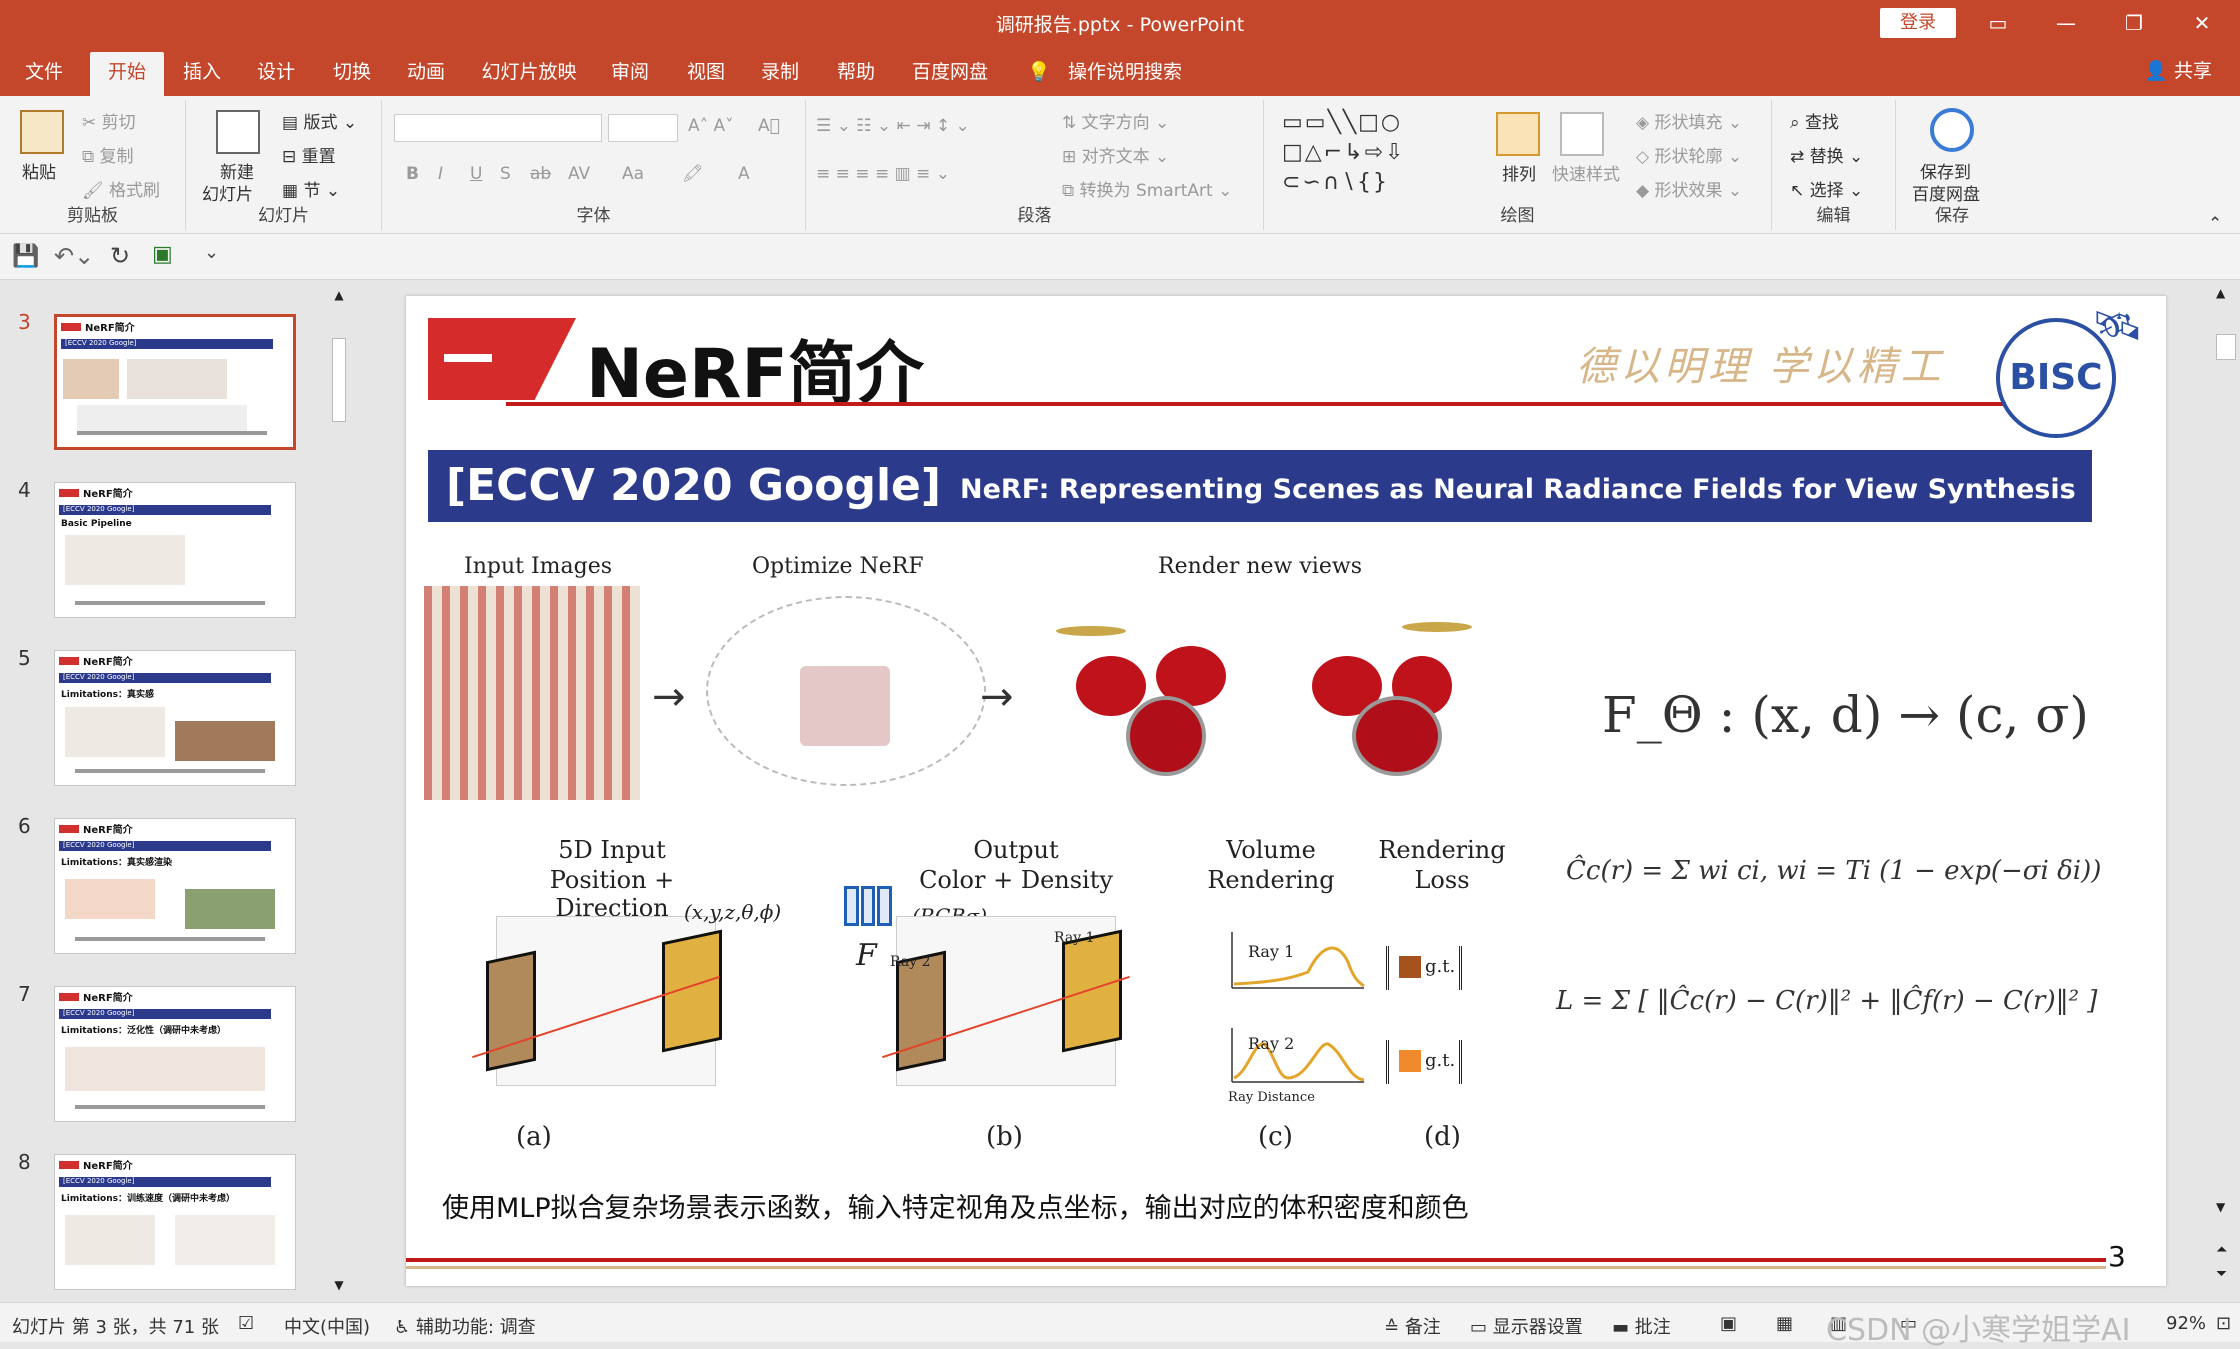  Describe the element at coordinates (175, 550) in the screenshot. I see `thumbnail-slide-4: NeRF简介 [ECCV 2020 Google] Basic Pipeline` at that location.